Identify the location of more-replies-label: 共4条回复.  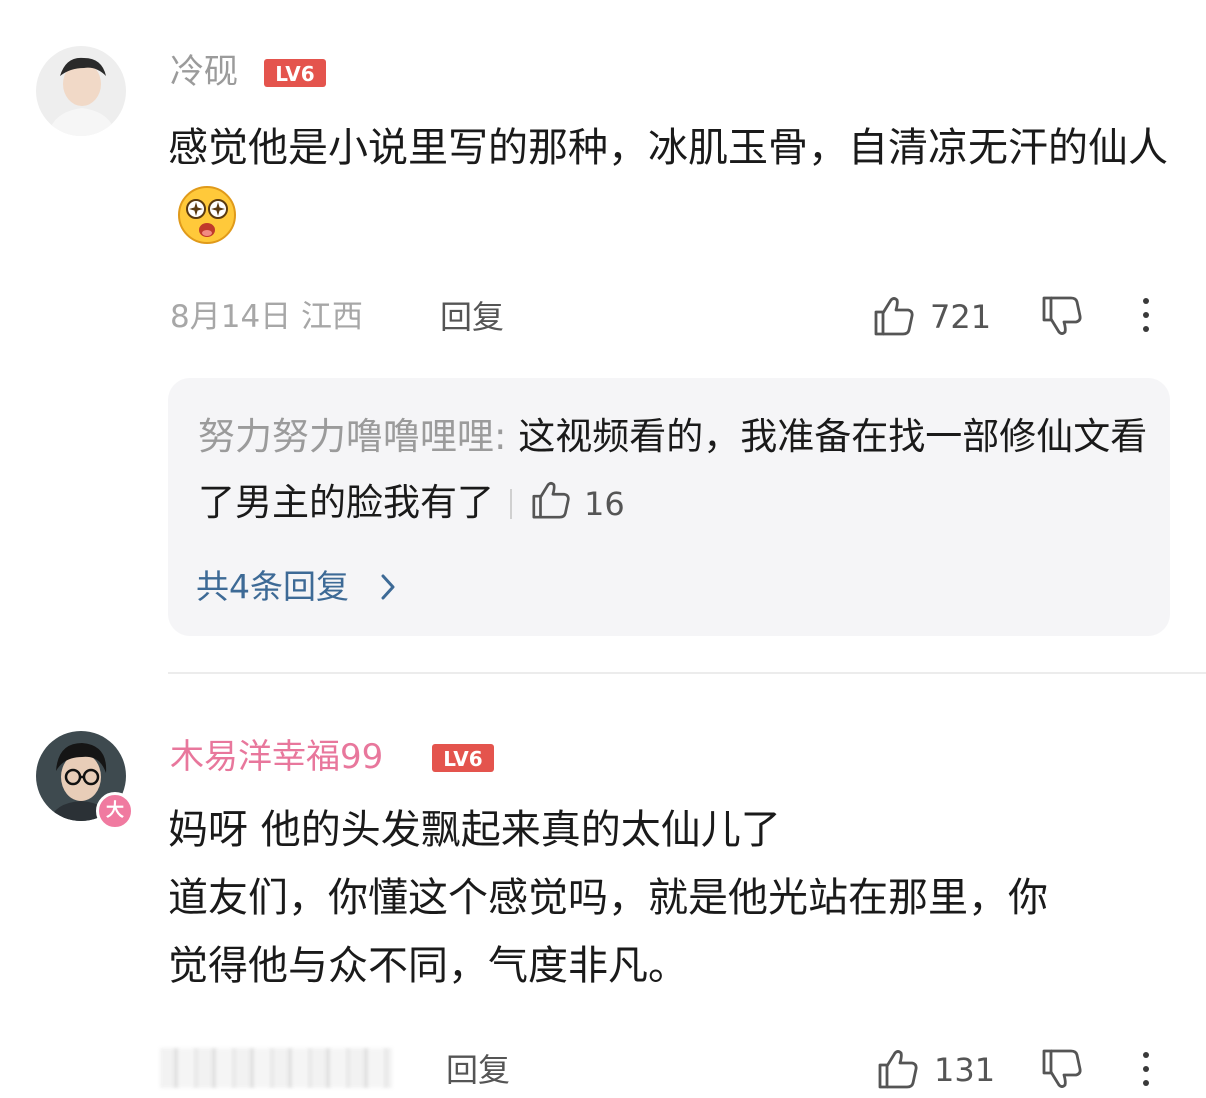
(272, 586).